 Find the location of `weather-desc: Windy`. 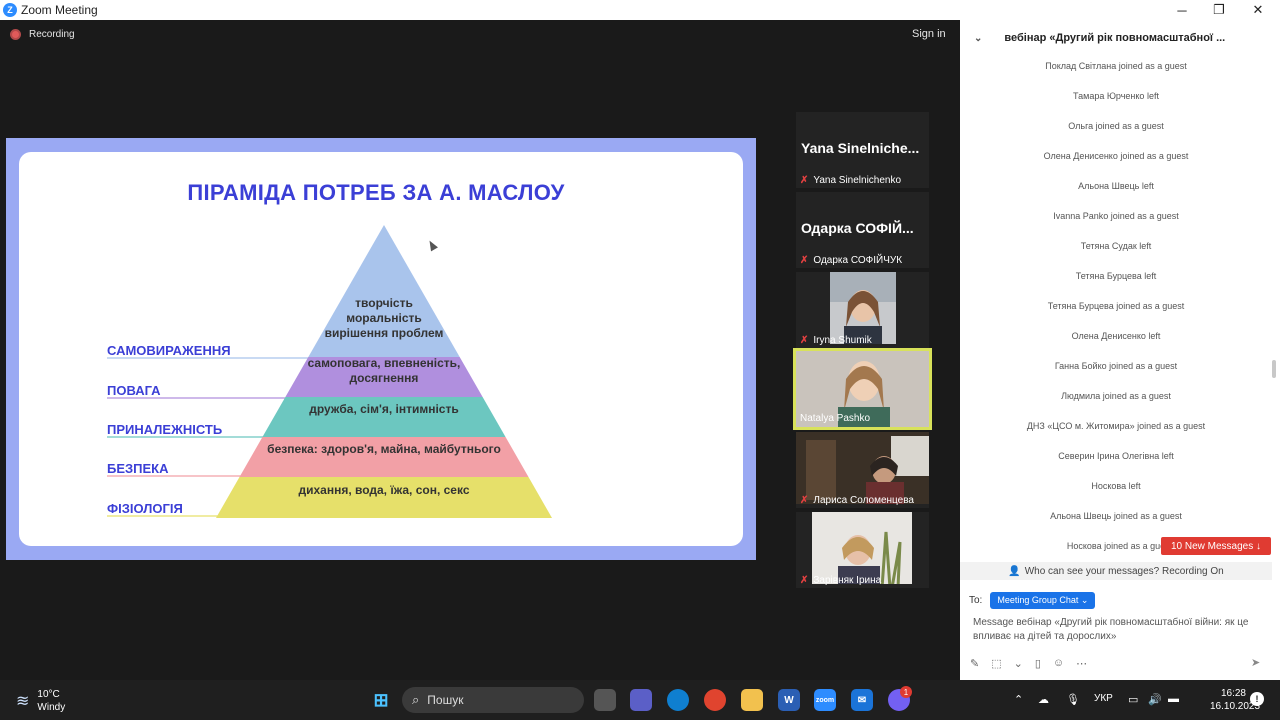

weather-desc: Windy is located at coordinates (51, 707).